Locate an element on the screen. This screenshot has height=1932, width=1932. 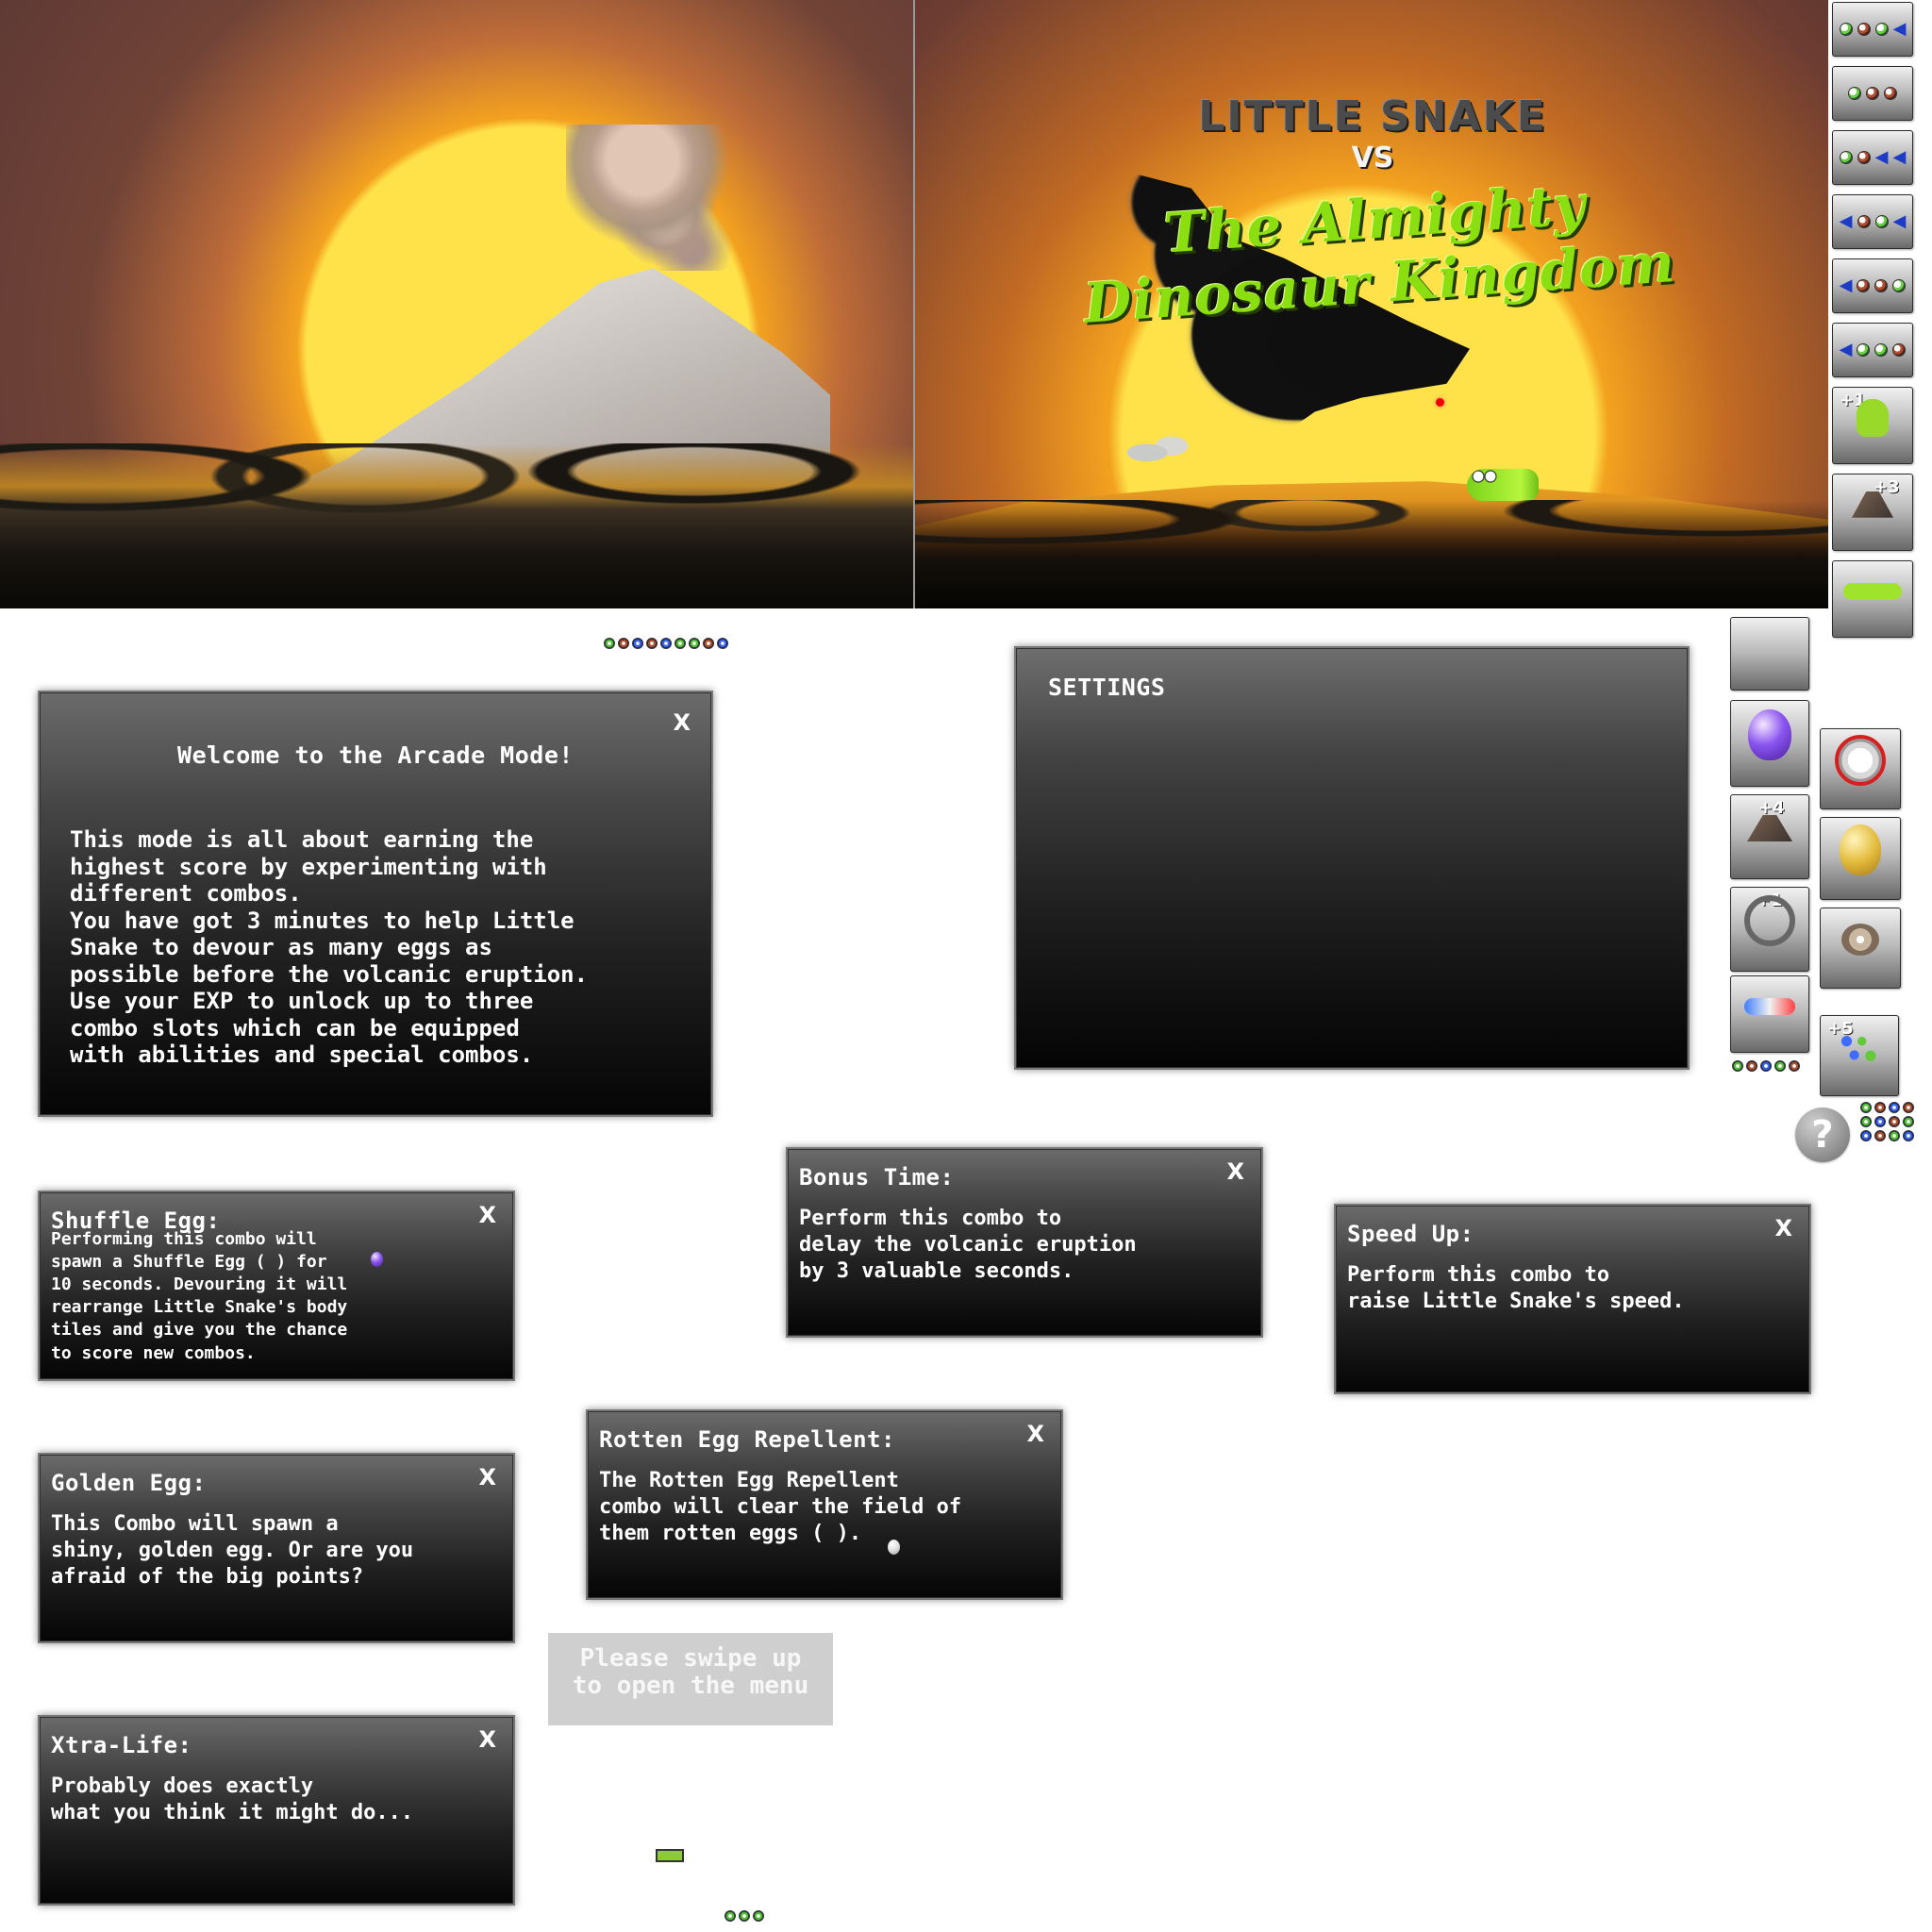
bonus-time-plus-four-icon: +4 is located at coordinates (1770, 837).